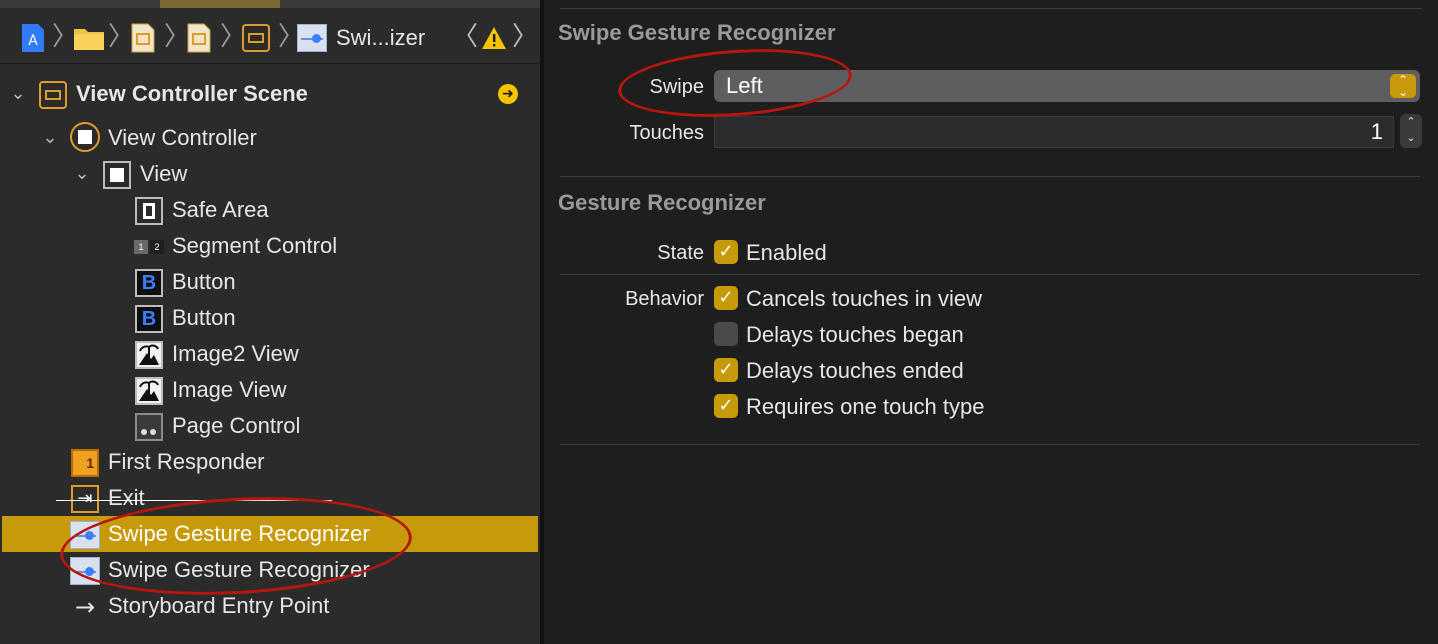  I want to click on touches-value: 1, so click(1376, 131).